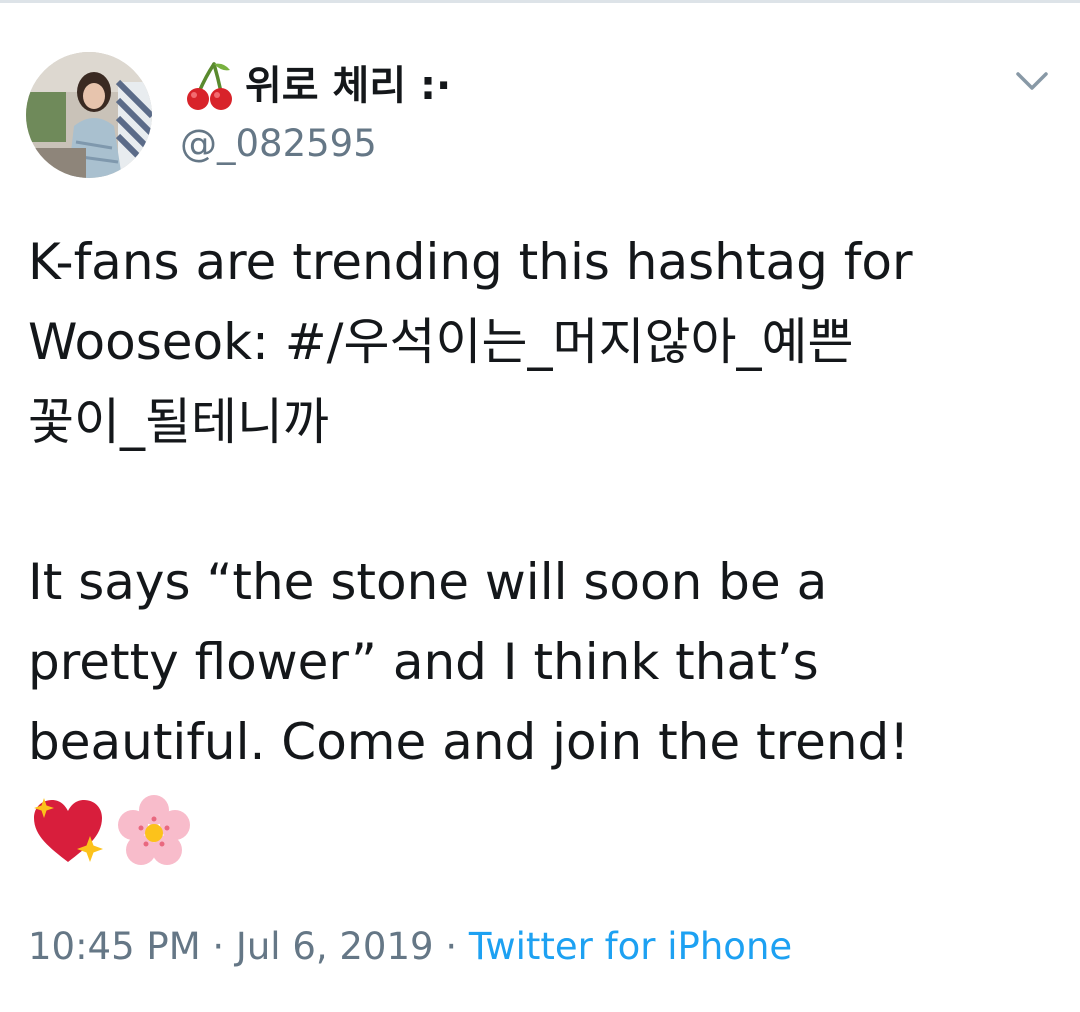 Image resolution: width=1080 pixels, height=1012 pixels. I want to click on tweet-line: 꽃이_될테니까, so click(178, 422).